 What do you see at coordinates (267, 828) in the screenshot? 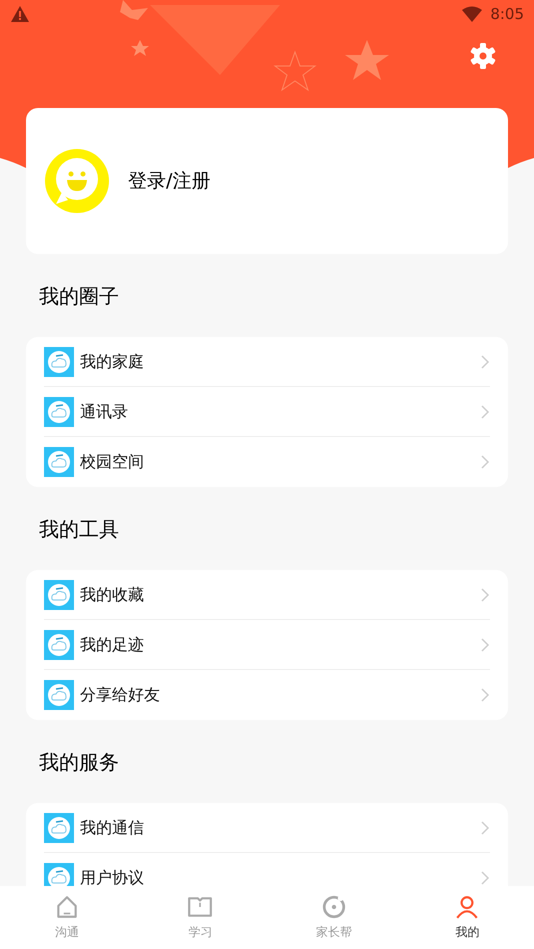
I see `menu-item: 我的通信` at bounding box center [267, 828].